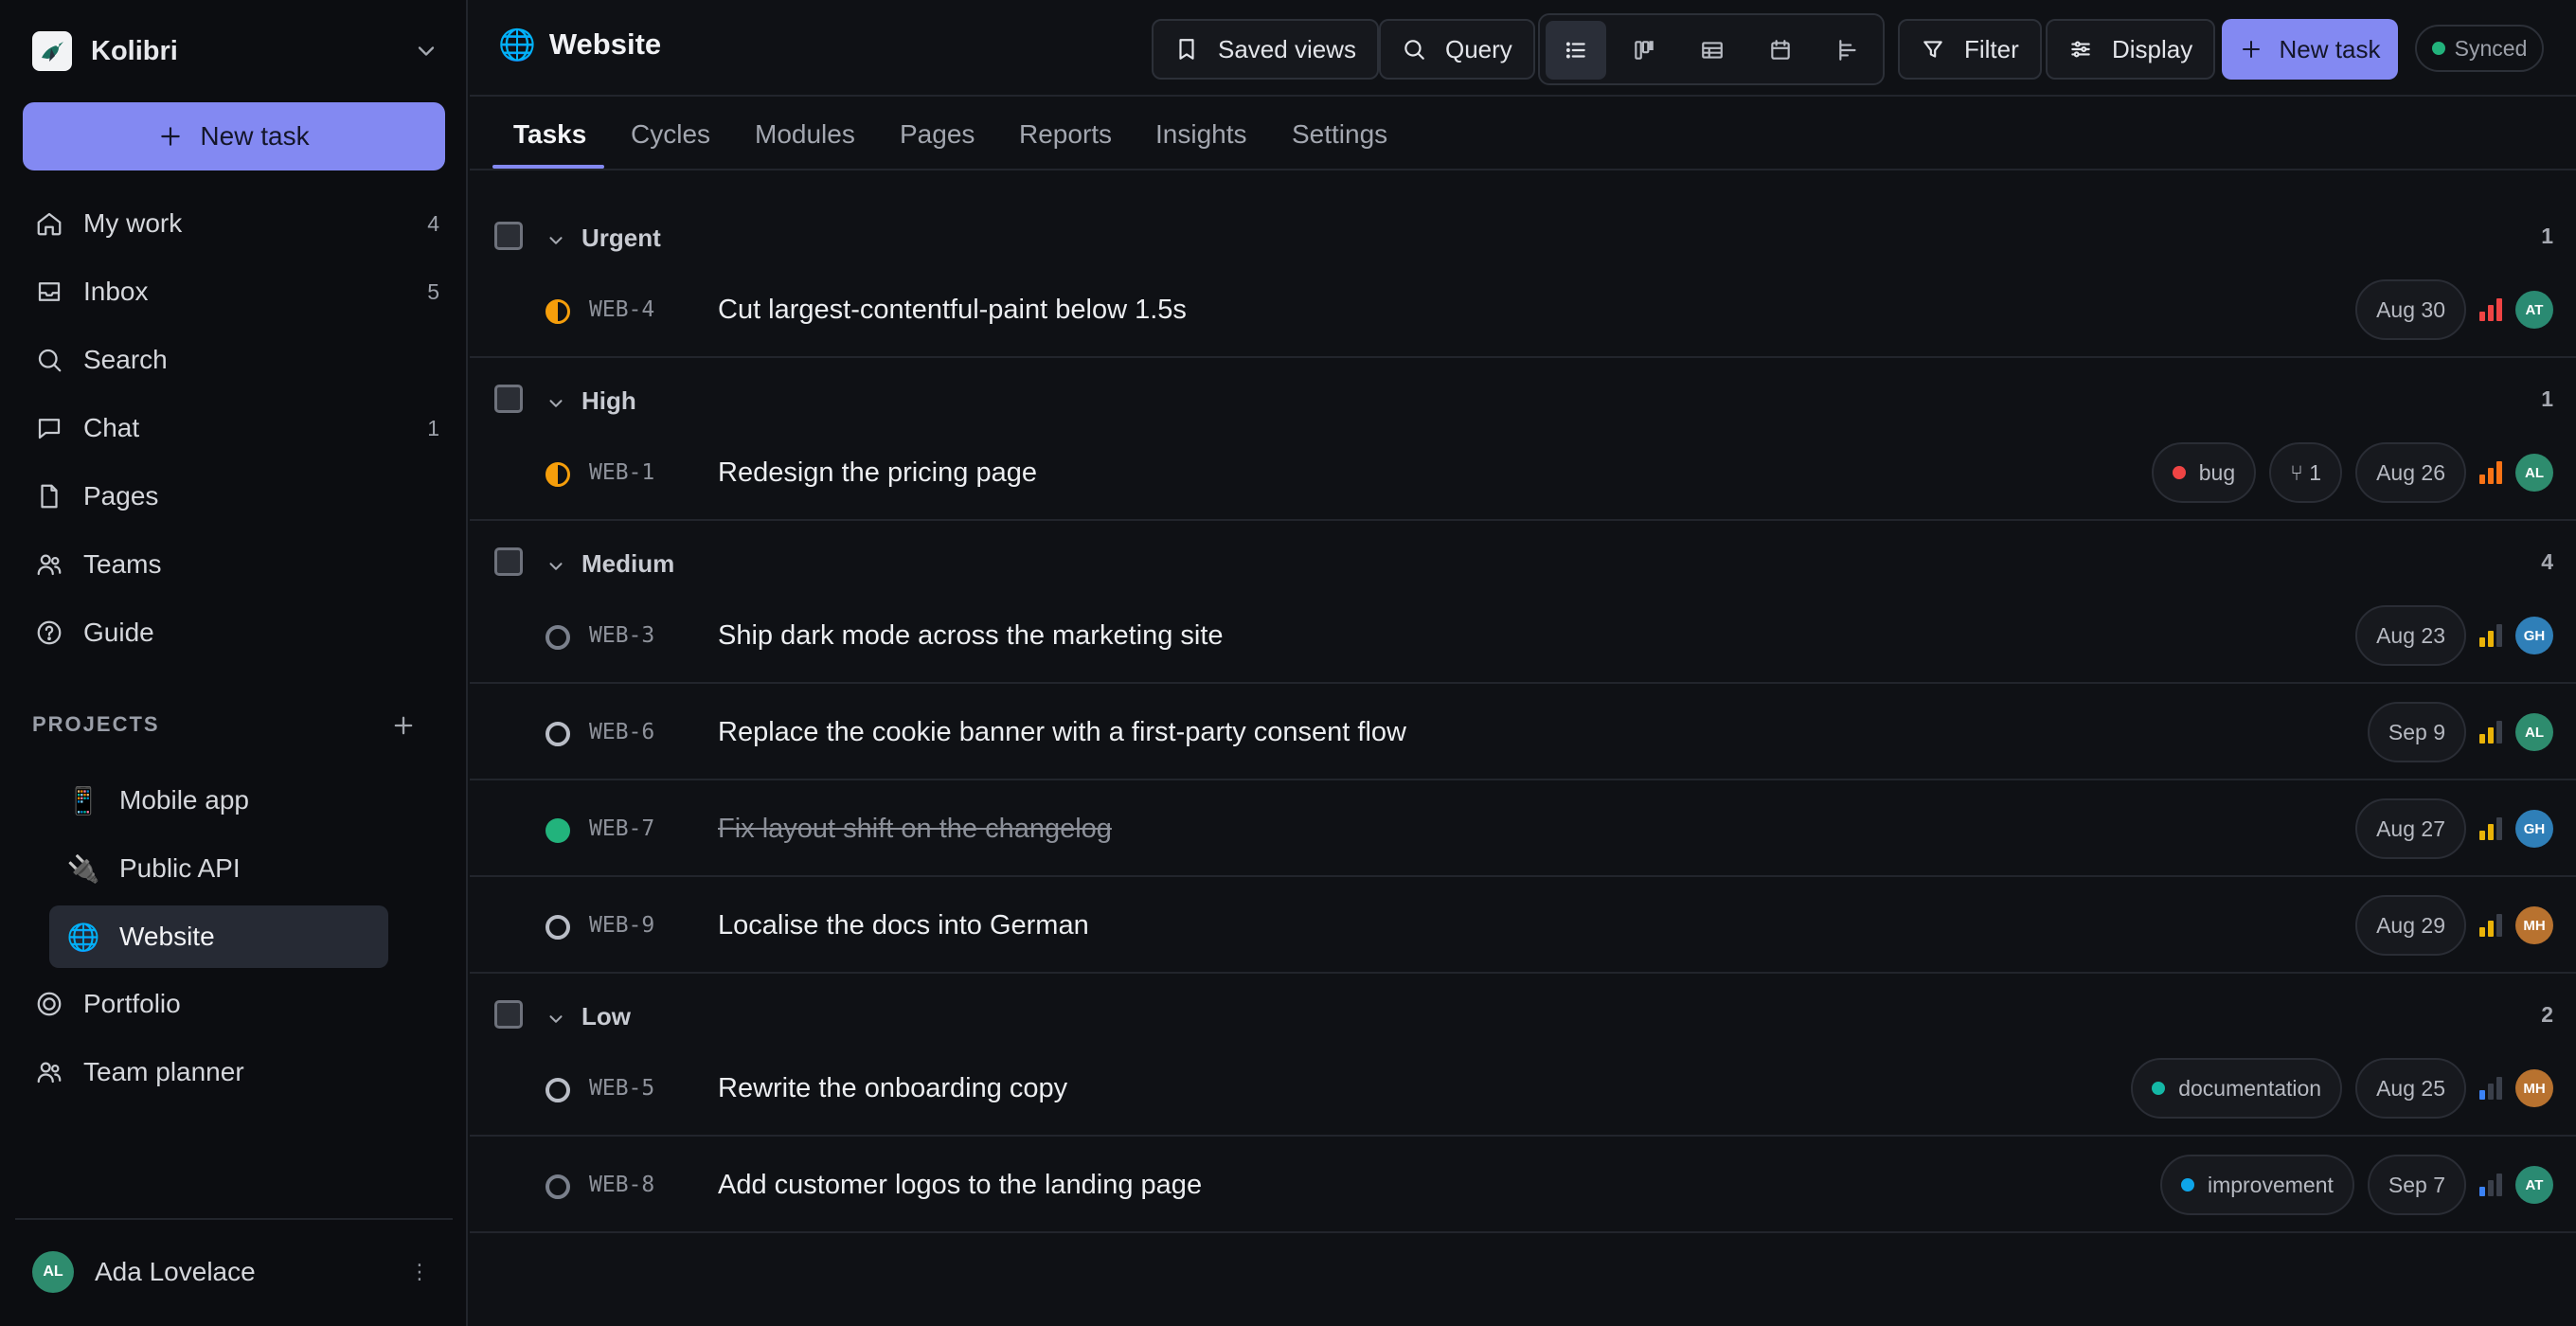 The width and height of the screenshot is (2576, 1326). Describe the element at coordinates (2410, 472) in the screenshot. I see `due-date-badge: Aug 26` at that location.